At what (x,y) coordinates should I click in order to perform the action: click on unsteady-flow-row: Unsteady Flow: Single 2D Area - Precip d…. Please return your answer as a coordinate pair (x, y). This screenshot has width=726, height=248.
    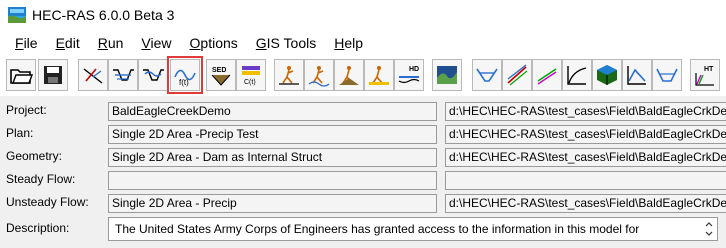
    Looking at the image, I should click on (363, 203).